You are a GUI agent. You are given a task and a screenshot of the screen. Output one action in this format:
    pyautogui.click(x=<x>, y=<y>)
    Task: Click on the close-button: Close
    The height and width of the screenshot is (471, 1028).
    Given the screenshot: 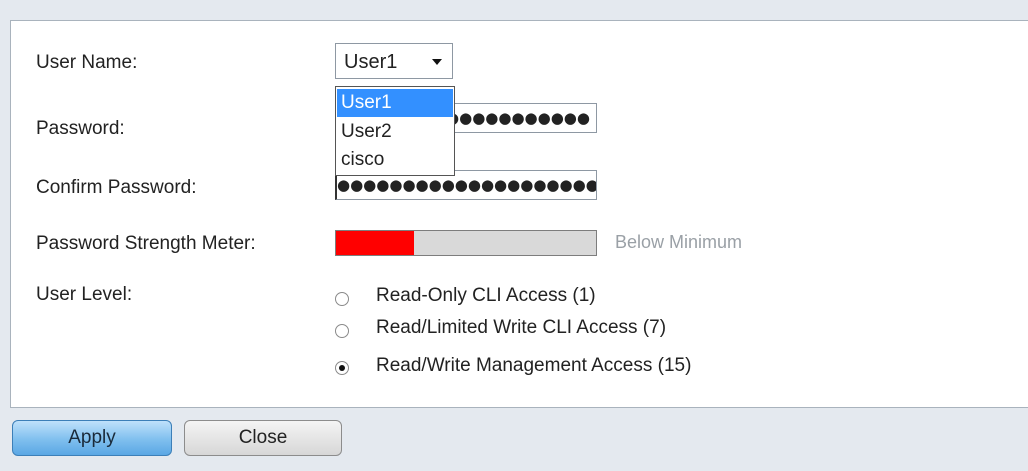 What is the action you would take?
    pyautogui.click(x=263, y=438)
    